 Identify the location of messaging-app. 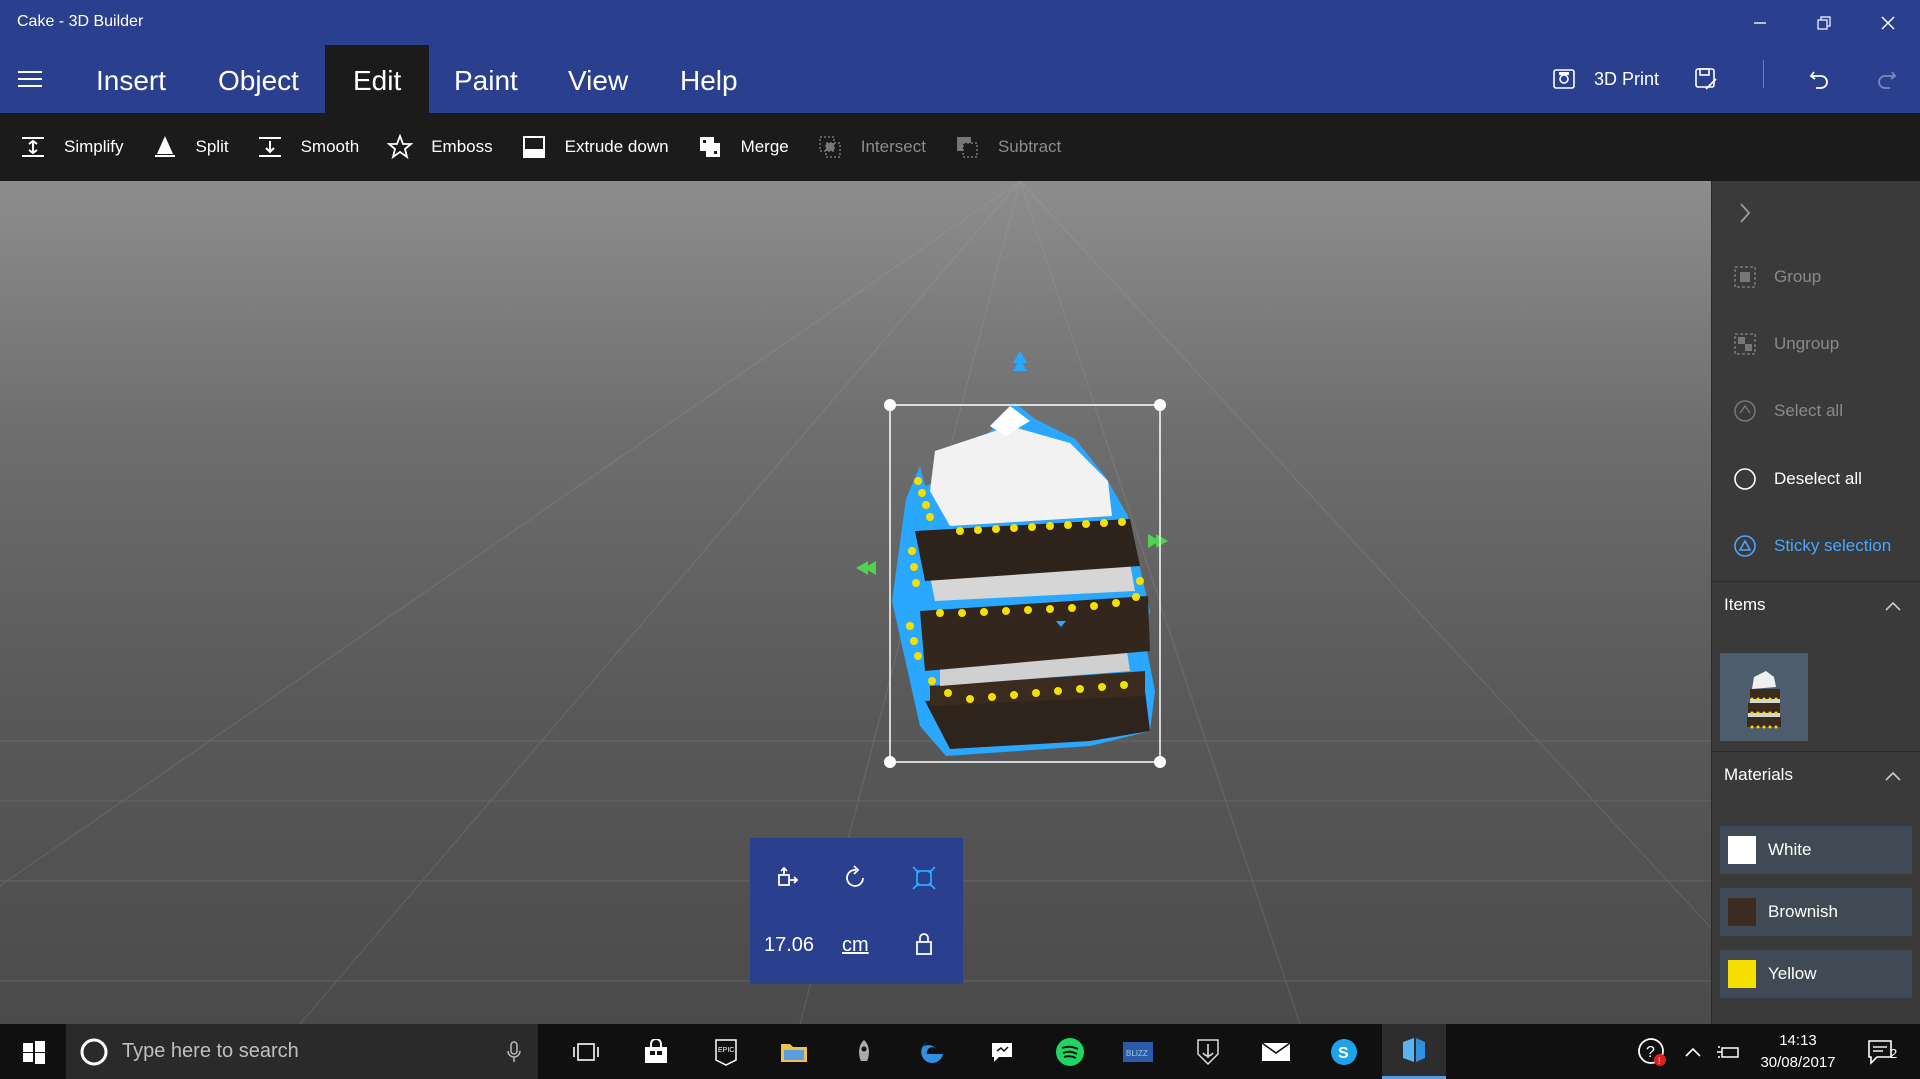
(1002, 1051).